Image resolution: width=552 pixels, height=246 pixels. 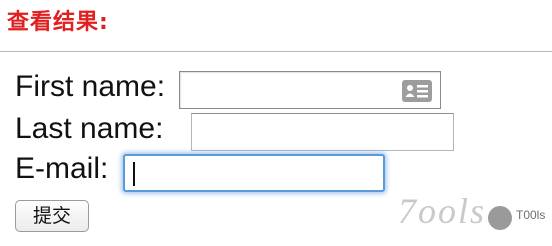 I want to click on text-caret, so click(x=134, y=174).